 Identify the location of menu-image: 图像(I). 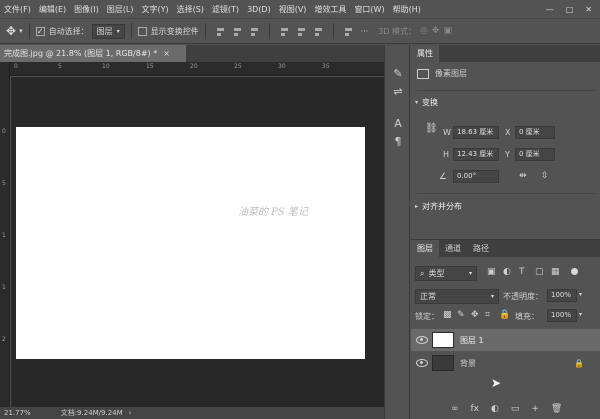
(86, 9).